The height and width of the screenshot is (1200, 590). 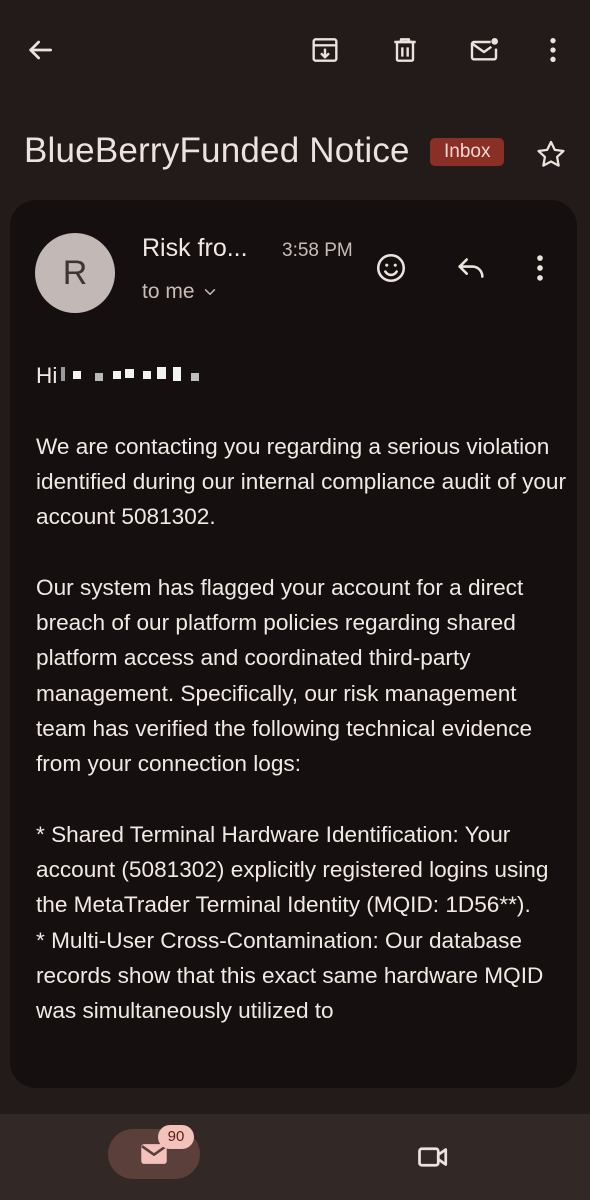 I want to click on subject-row: BlueBerryFunded Notice Inbox, so click(x=295, y=155).